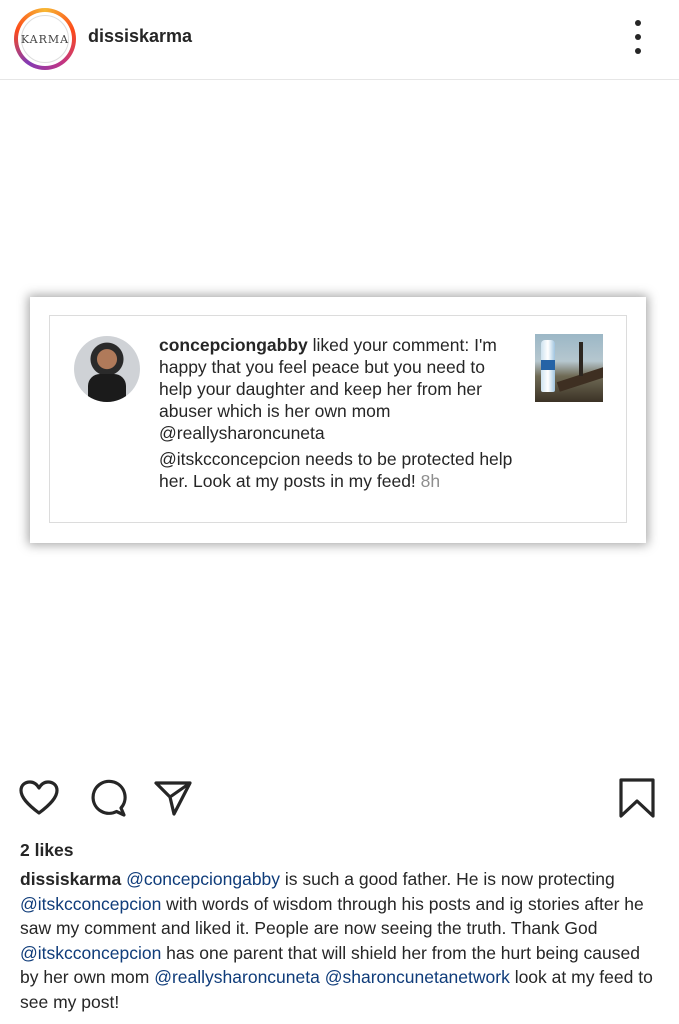 This screenshot has width=679, height=1024. What do you see at coordinates (140, 36) in the screenshot?
I see `post-username: dissiskarma` at bounding box center [140, 36].